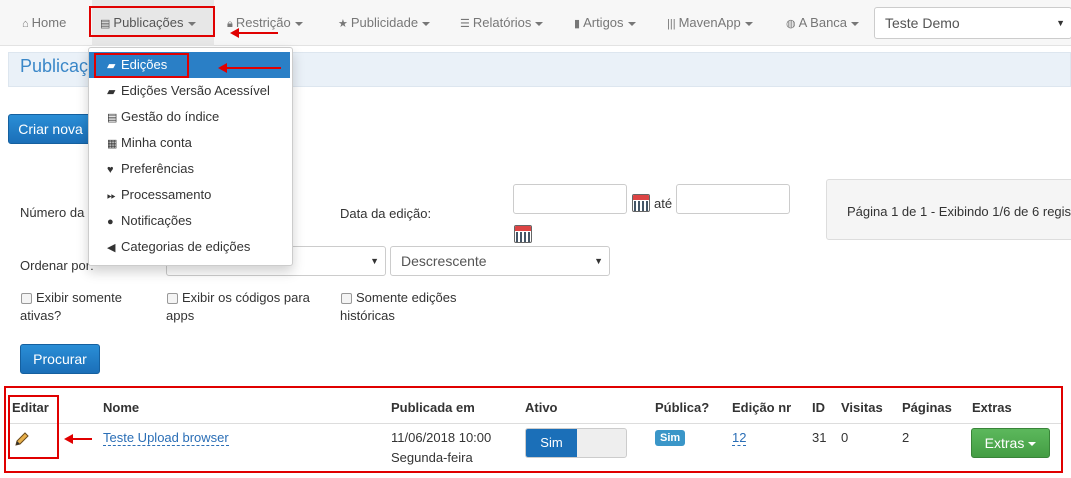 The height and width of the screenshot is (478, 1071). Describe the element at coordinates (791, 24) in the screenshot. I see `globe-icon: ◍` at that location.